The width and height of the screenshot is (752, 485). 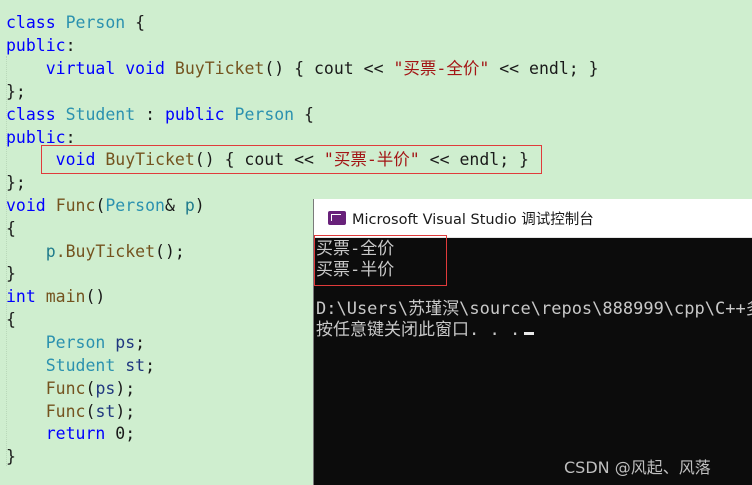 What do you see at coordinates (76, 22) in the screenshot?
I see `code-line-1: class Person {` at bounding box center [76, 22].